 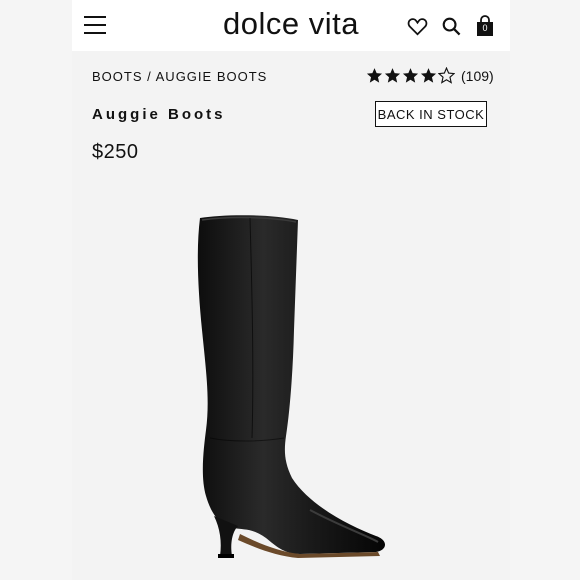 I want to click on product-rating: (109), so click(x=430, y=75).